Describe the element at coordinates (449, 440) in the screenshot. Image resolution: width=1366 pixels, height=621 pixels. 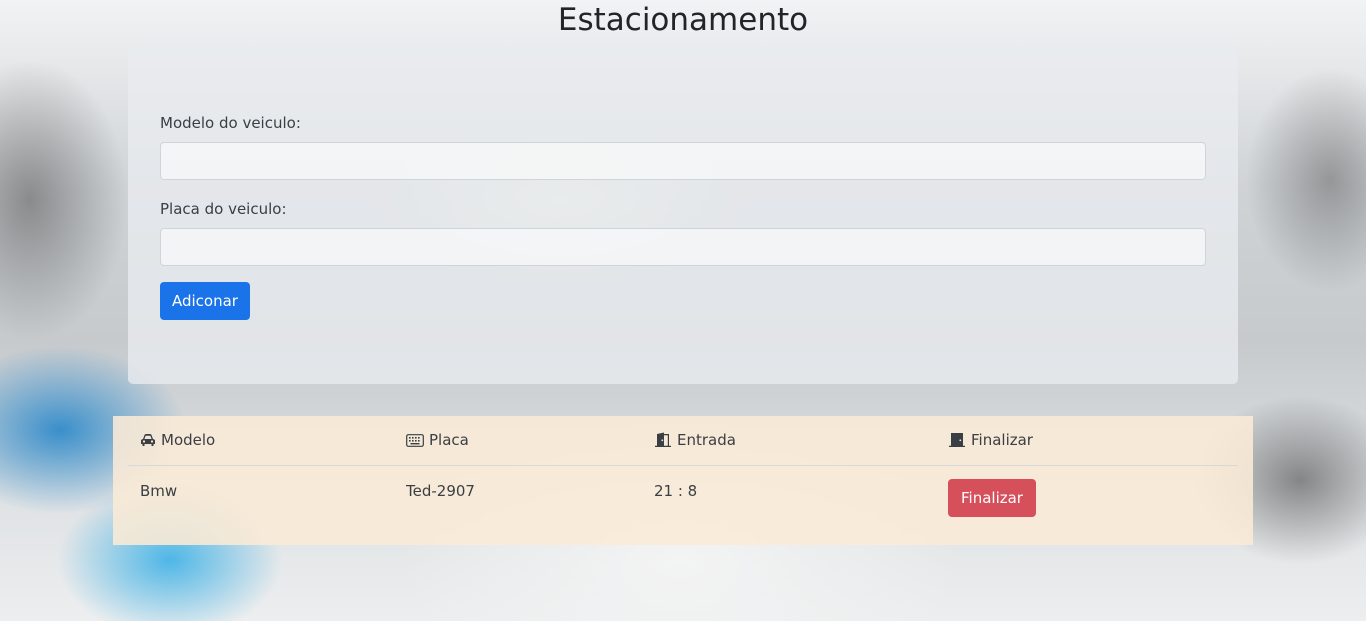
I see `column-header-label: Placa` at that location.